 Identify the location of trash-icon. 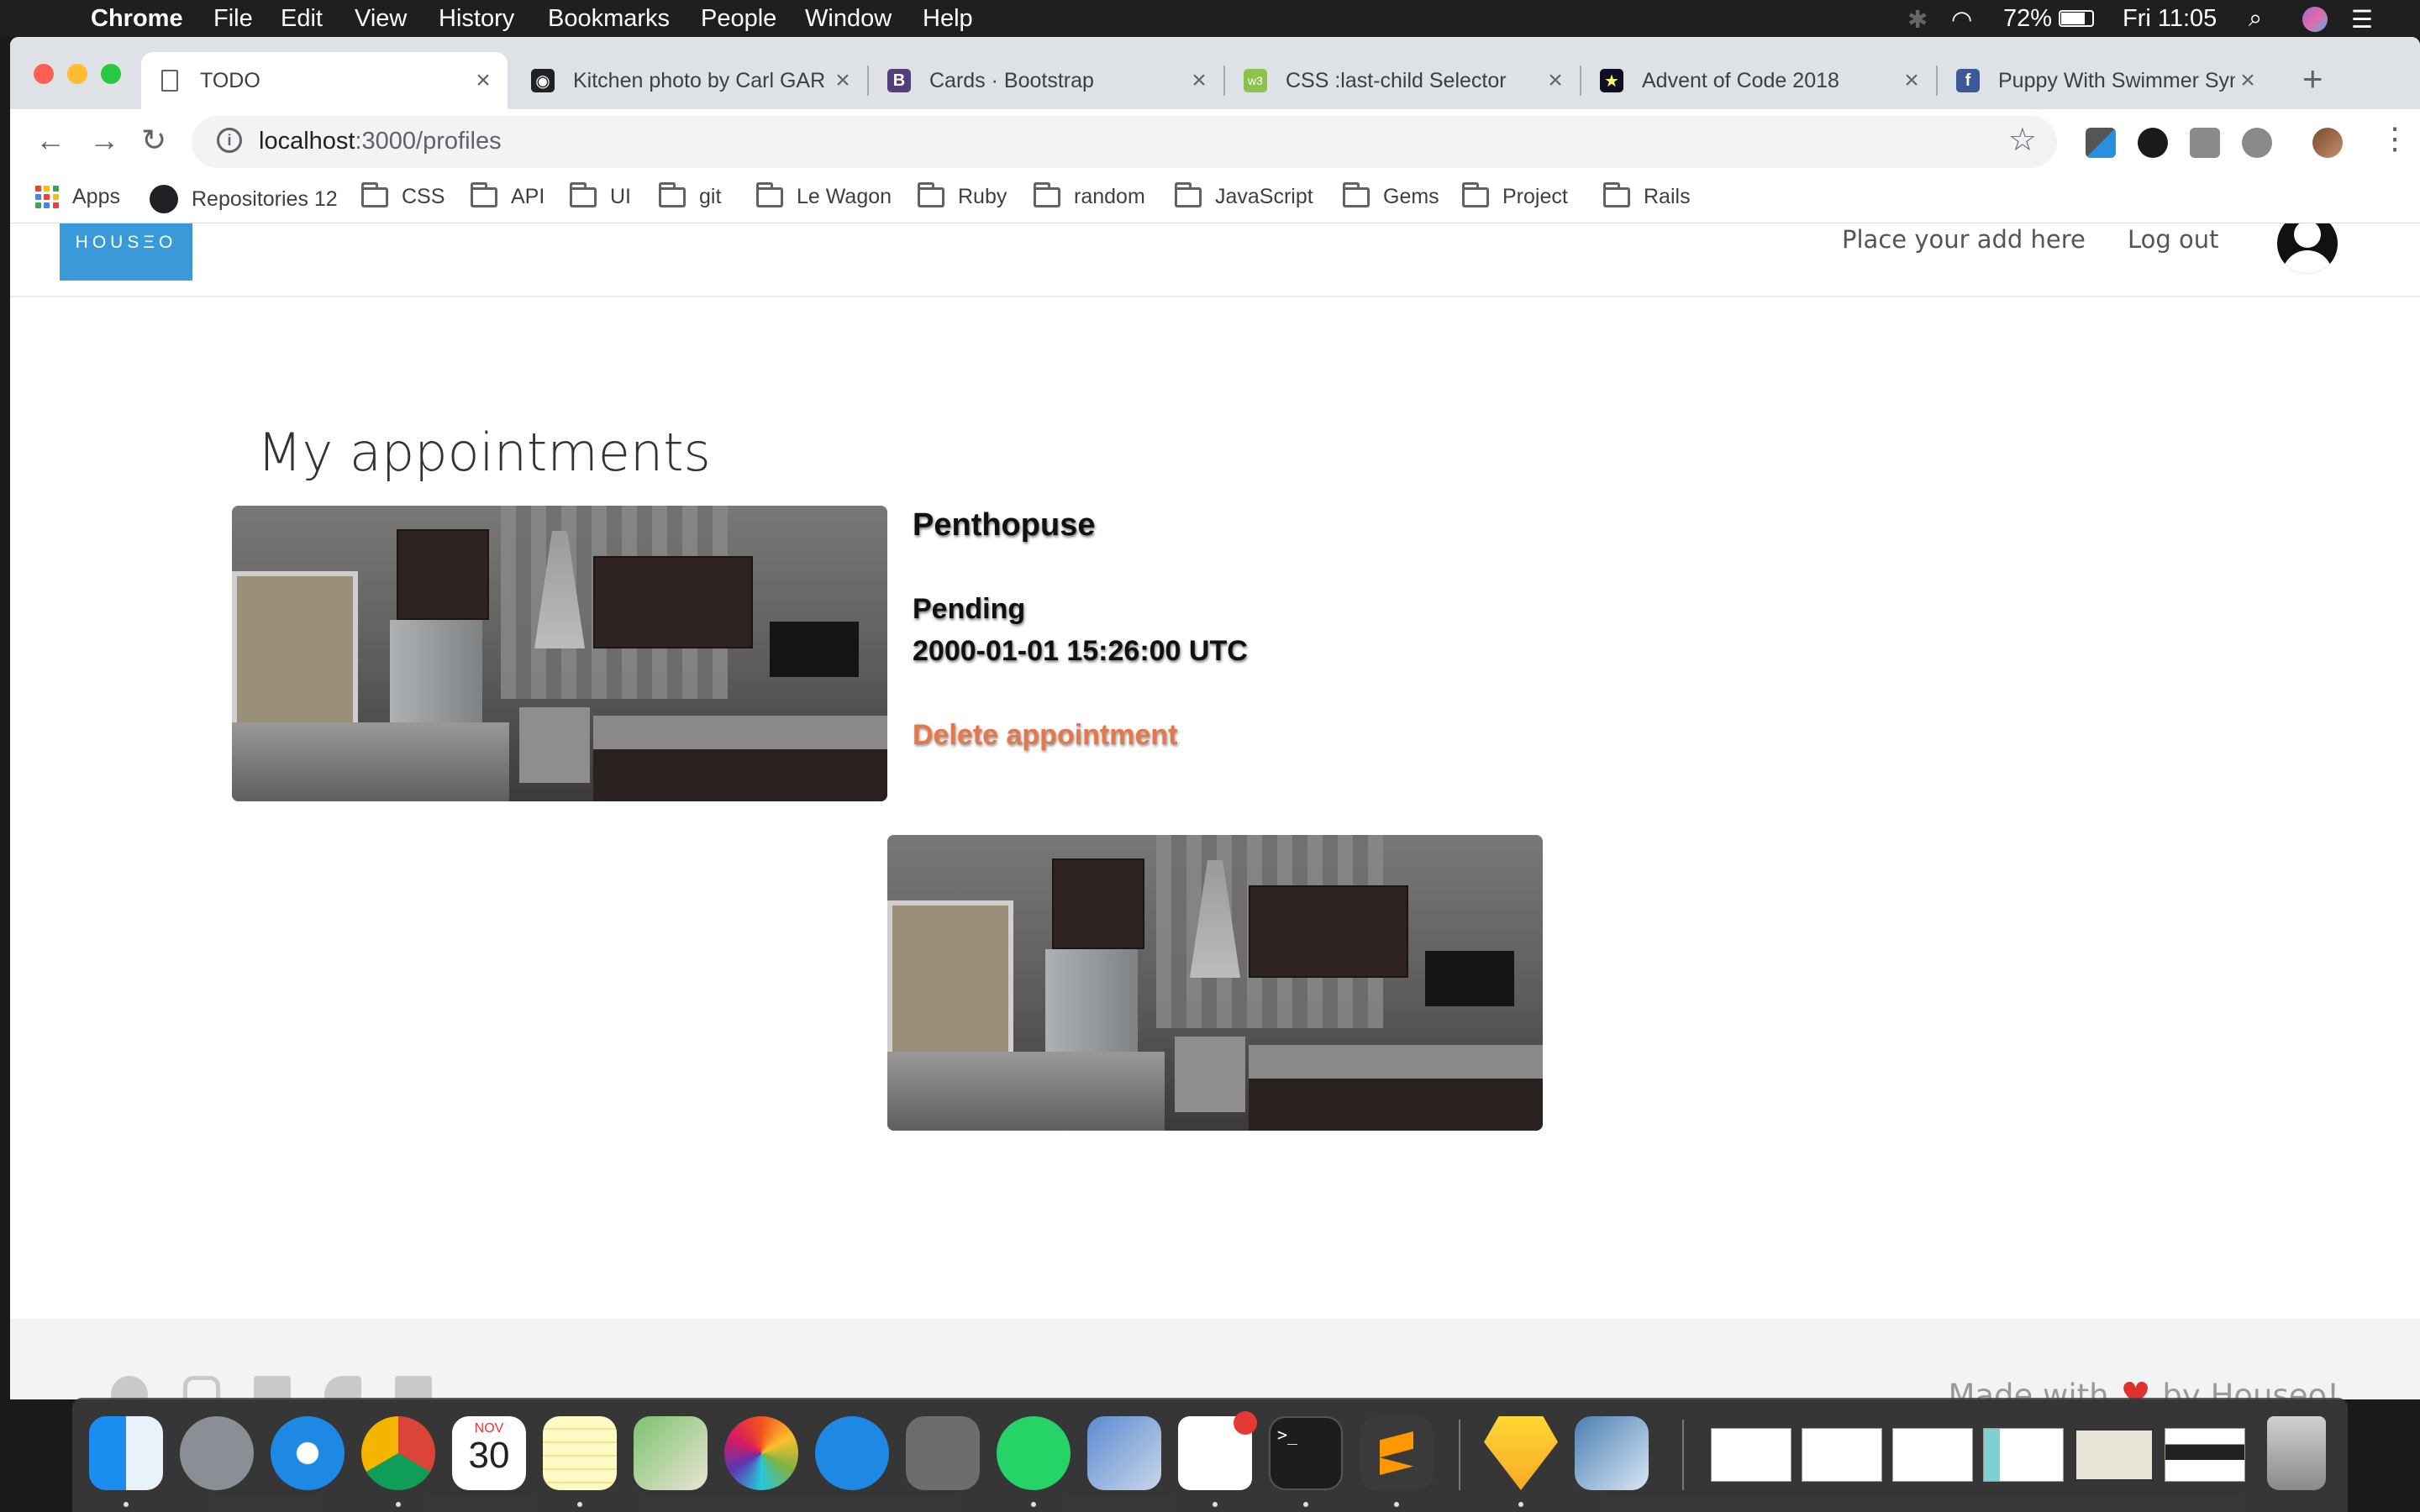
(2296, 1453).